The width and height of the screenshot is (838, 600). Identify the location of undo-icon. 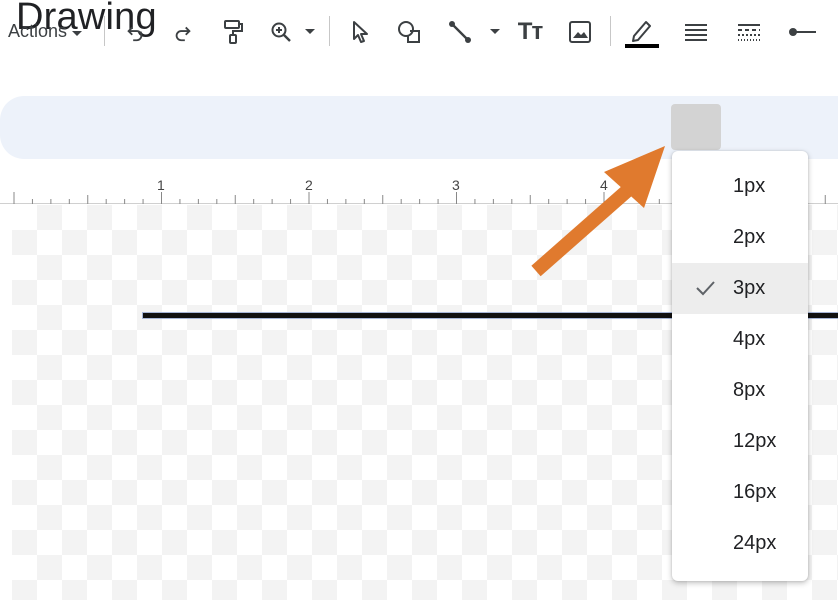
(135, 32).